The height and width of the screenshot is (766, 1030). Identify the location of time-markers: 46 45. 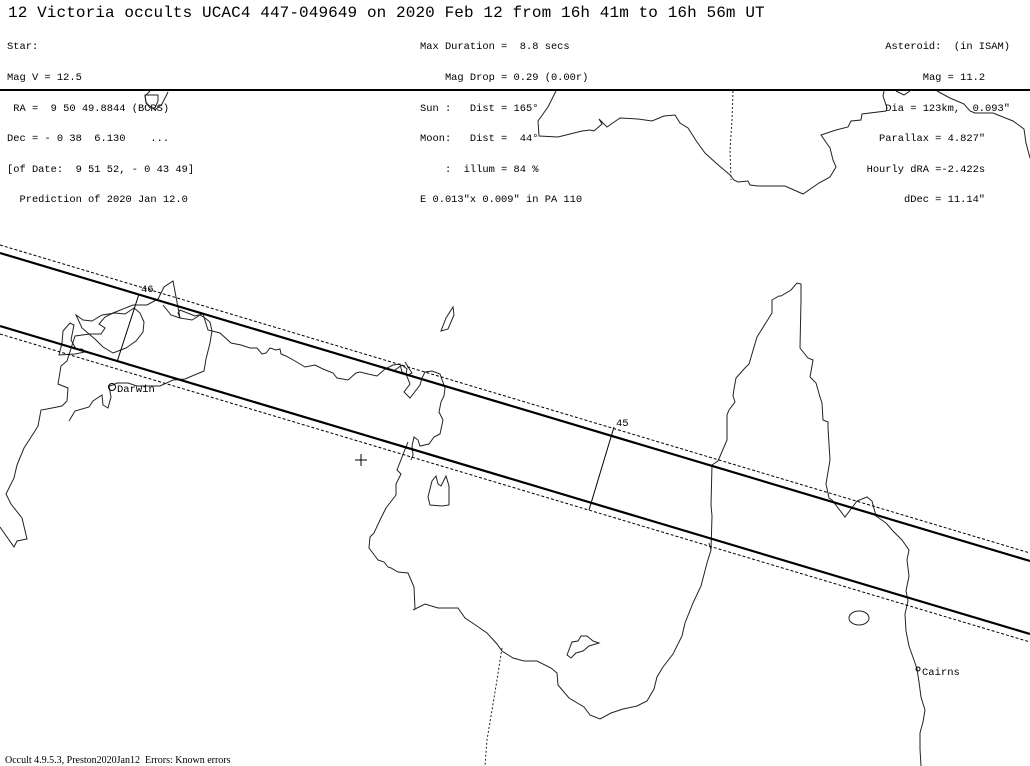
(372, 397).